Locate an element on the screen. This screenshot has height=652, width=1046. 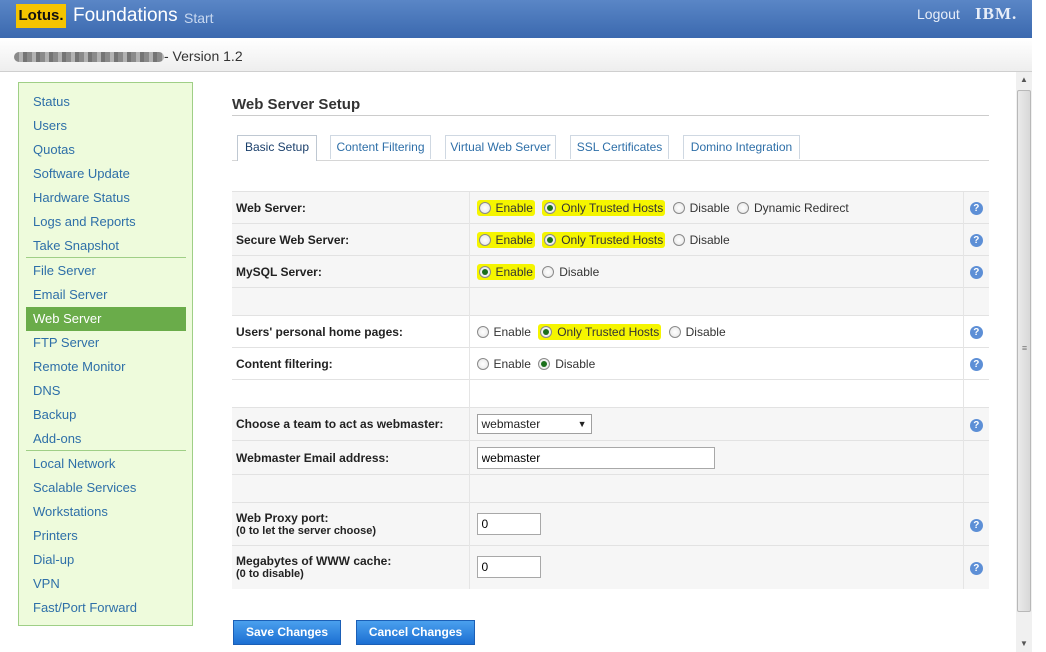
personal-pages-label: Users' personal home pages: is located at coordinates (350, 331).